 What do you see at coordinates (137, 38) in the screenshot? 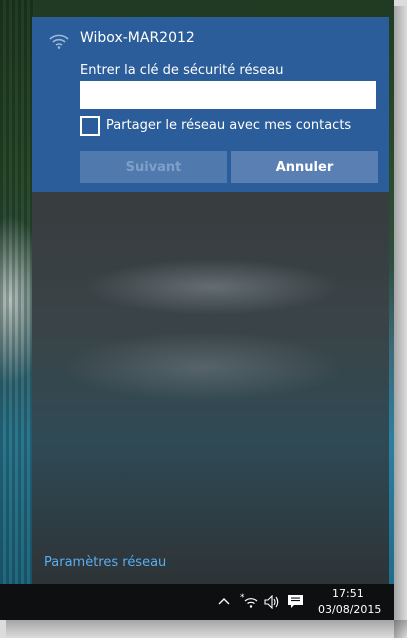
I see `network-ssid: Wibox-MAR2012` at bounding box center [137, 38].